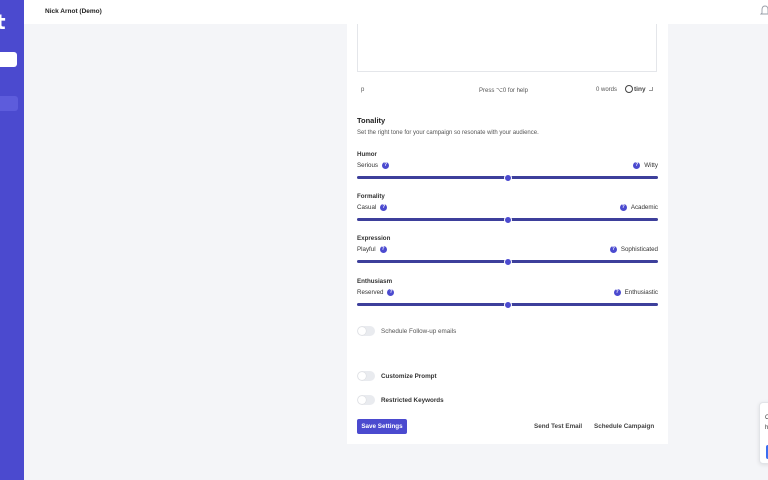 The image size is (768, 480). I want to click on slider-high-label: Witty, so click(651, 165).